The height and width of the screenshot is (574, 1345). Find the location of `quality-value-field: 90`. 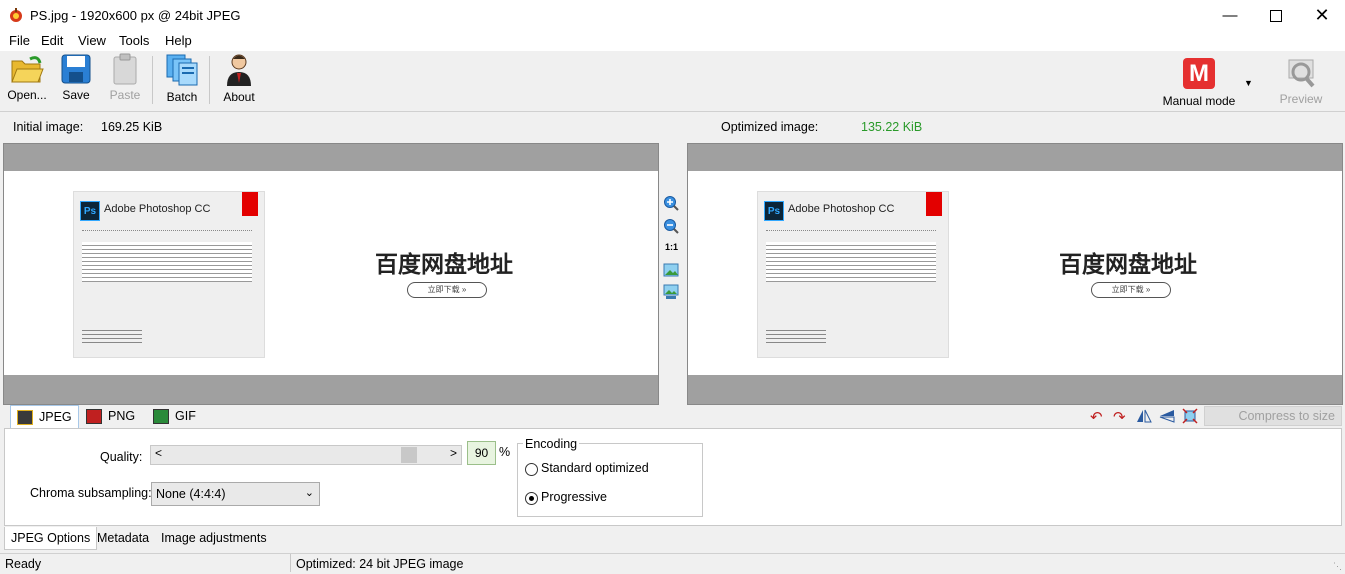

quality-value-field: 90 is located at coordinates (481, 453).